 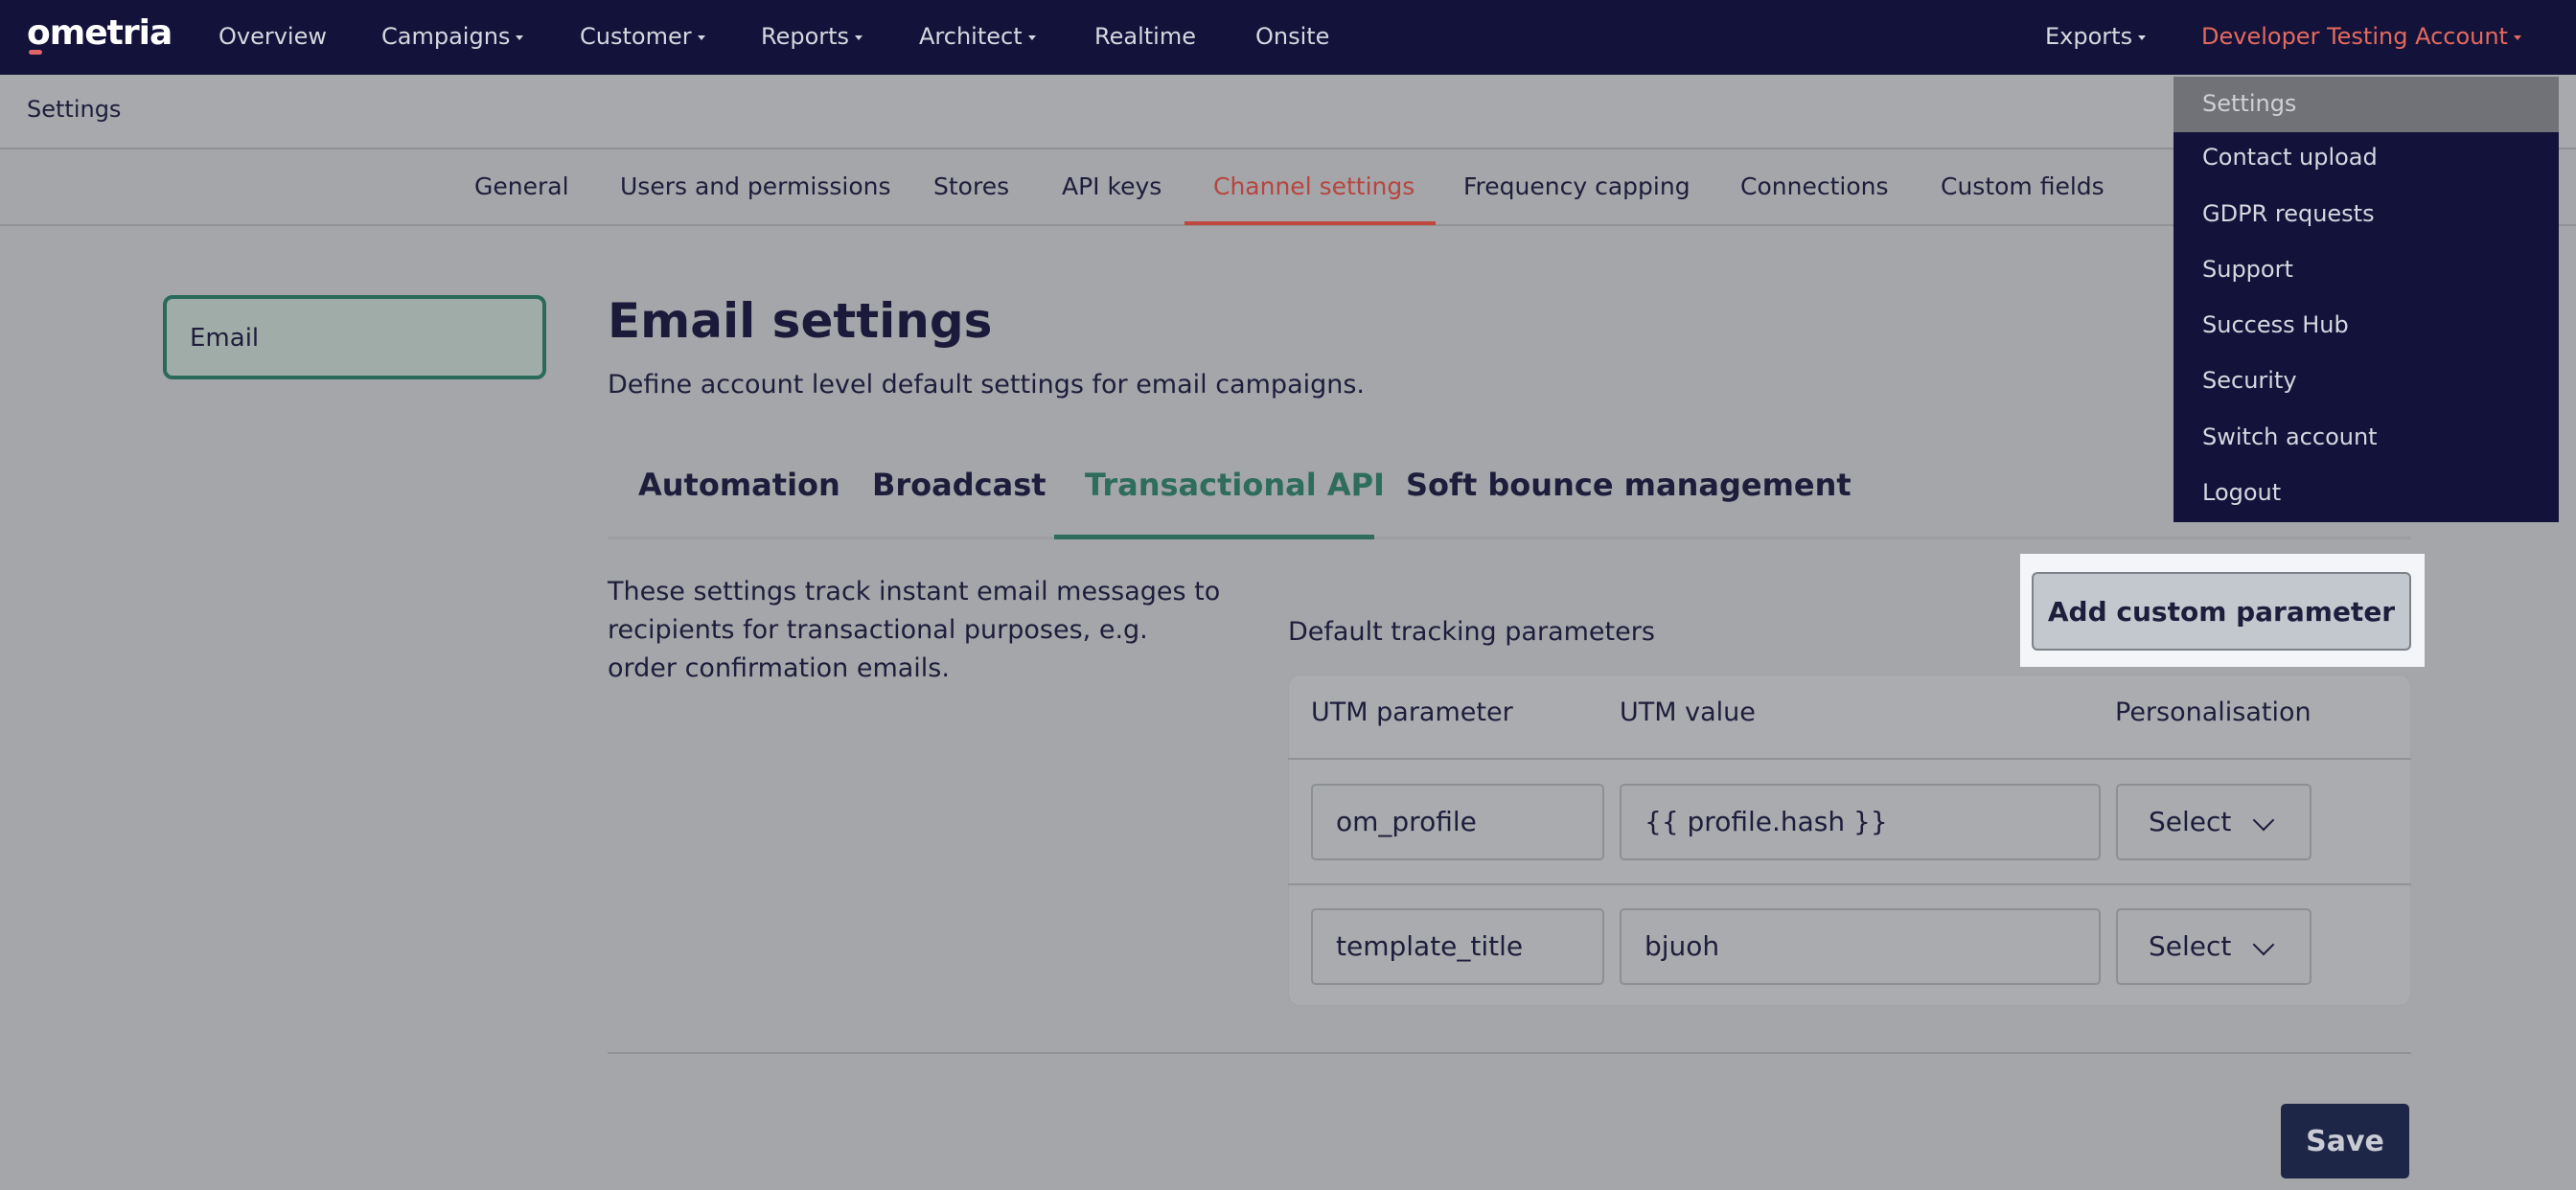 What do you see at coordinates (2366, 214) in the screenshot?
I see `menu-item-gdpr-requests: GDPR requests` at bounding box center [2366, 214].